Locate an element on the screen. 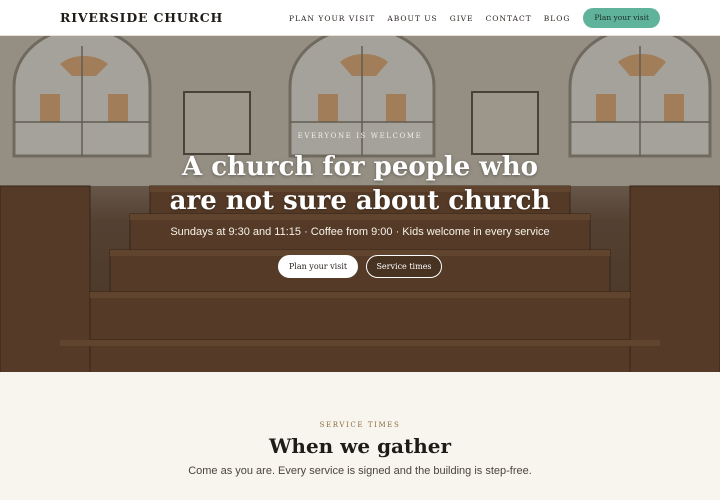  nav-give: GIVE is located at coordinates (462, 18).